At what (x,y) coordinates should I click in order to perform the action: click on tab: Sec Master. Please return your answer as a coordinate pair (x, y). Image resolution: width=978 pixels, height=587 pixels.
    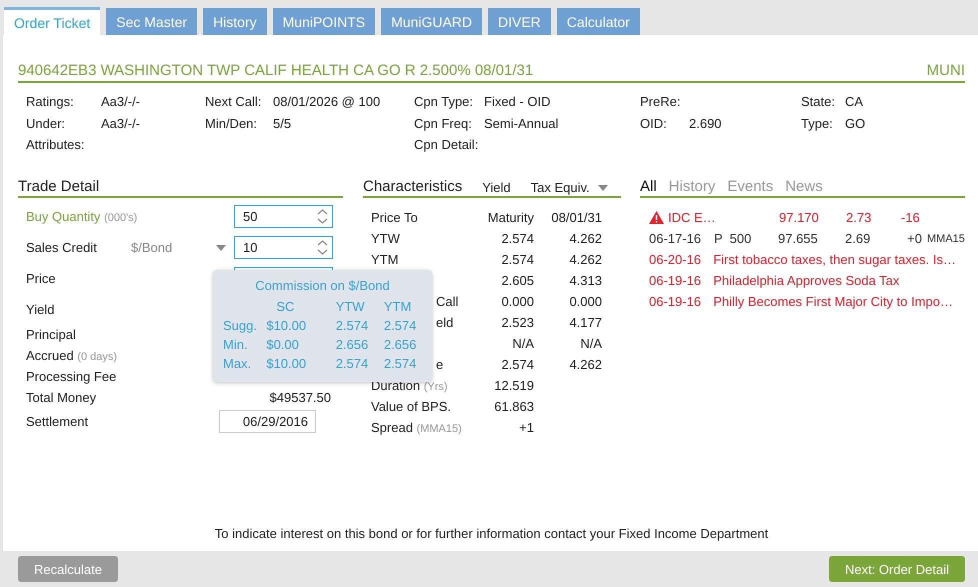
    Looking at the image, I should click on (152, 21).